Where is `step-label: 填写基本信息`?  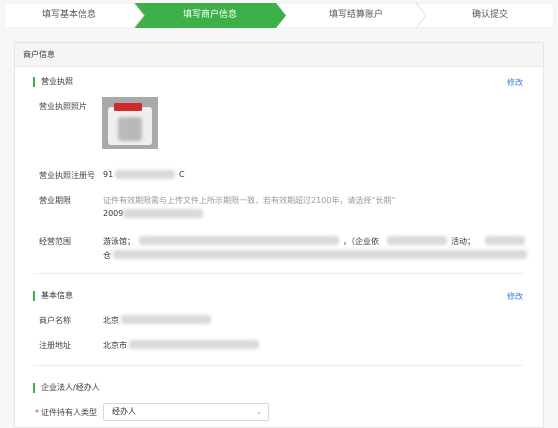 step-label: 填写基本信息 is located at coordinates (68, 15).